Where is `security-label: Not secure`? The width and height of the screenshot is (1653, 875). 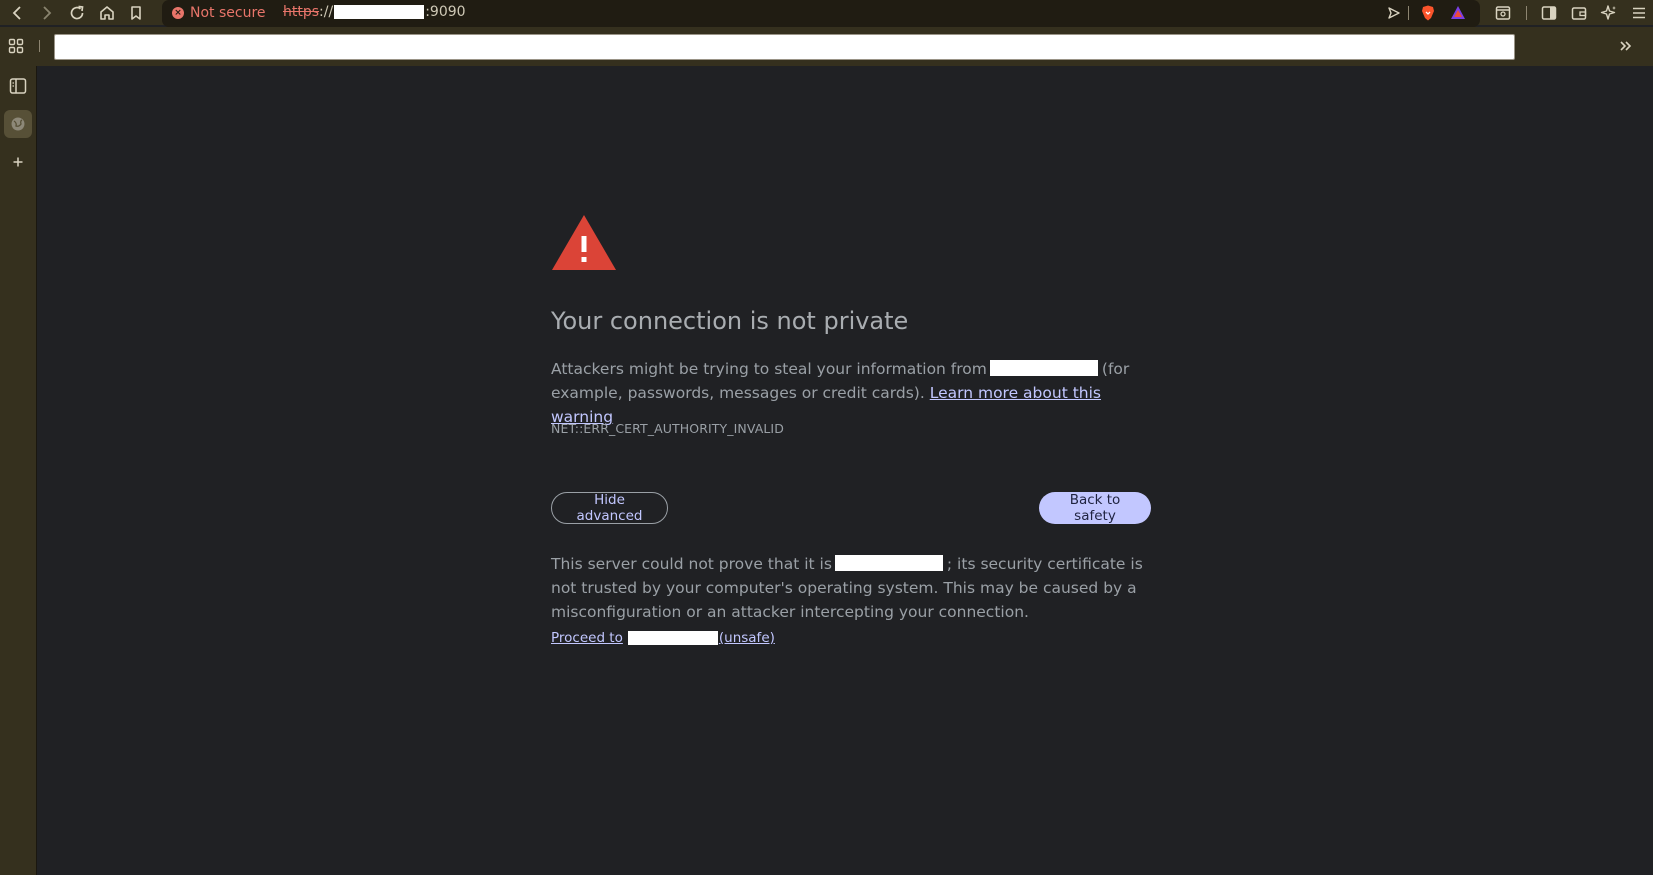 security-label: Not secure is located at coordinates (228, 13).